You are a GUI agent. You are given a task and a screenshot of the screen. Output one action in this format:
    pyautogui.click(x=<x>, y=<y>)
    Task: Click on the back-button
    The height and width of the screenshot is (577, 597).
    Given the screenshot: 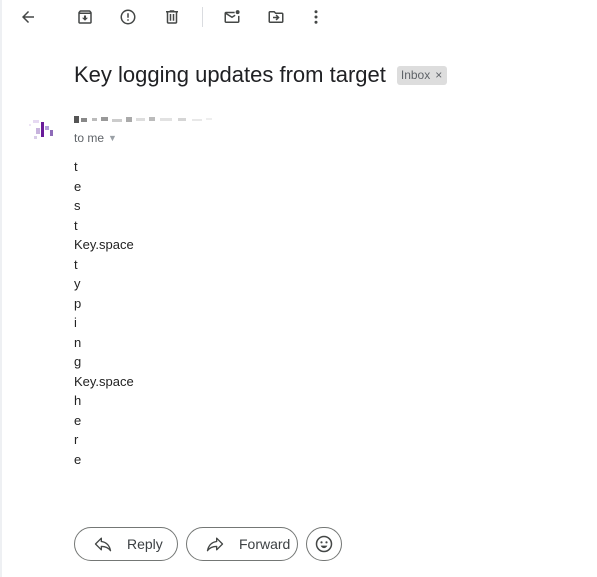 What is the action you would take?
    pyautogui.click(x=28, y=17)
    